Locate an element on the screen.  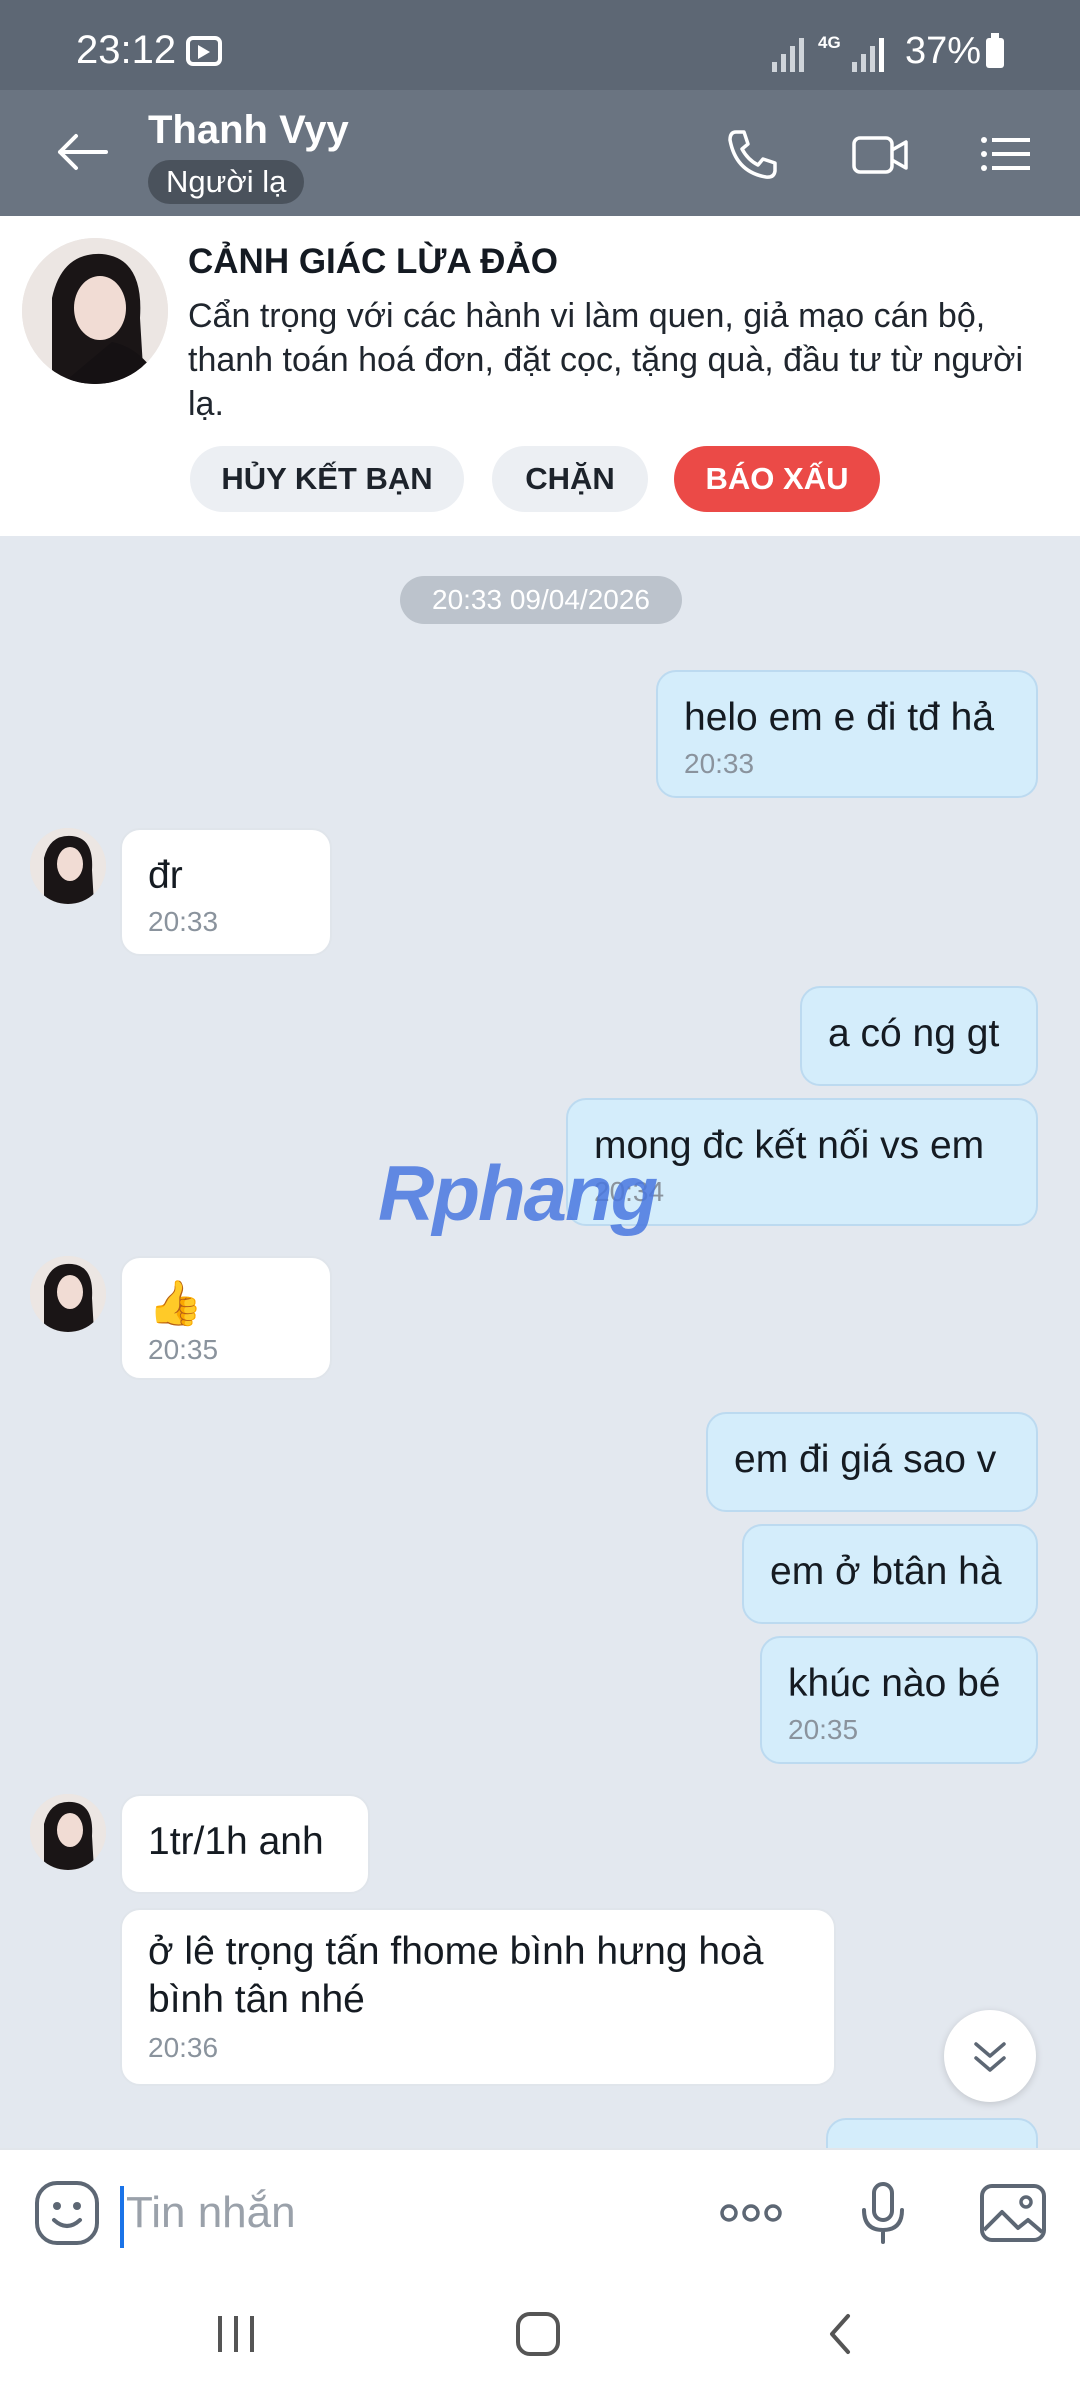
message-outgoing: khúc nào bé 20:35 is located at coordinates (899, 1700).